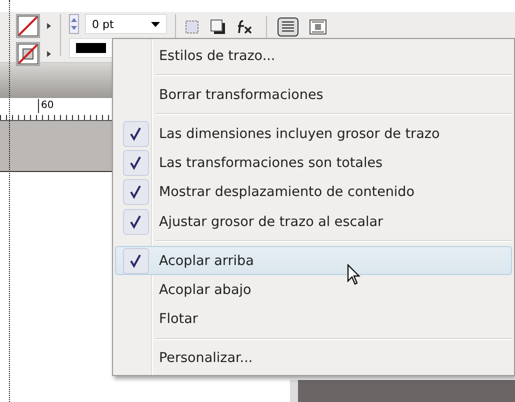 The width and height of the screenshot is (515, 402). I want to click on menu-item: Ajustar grosor de trazo al escalar, so click(313, 221).